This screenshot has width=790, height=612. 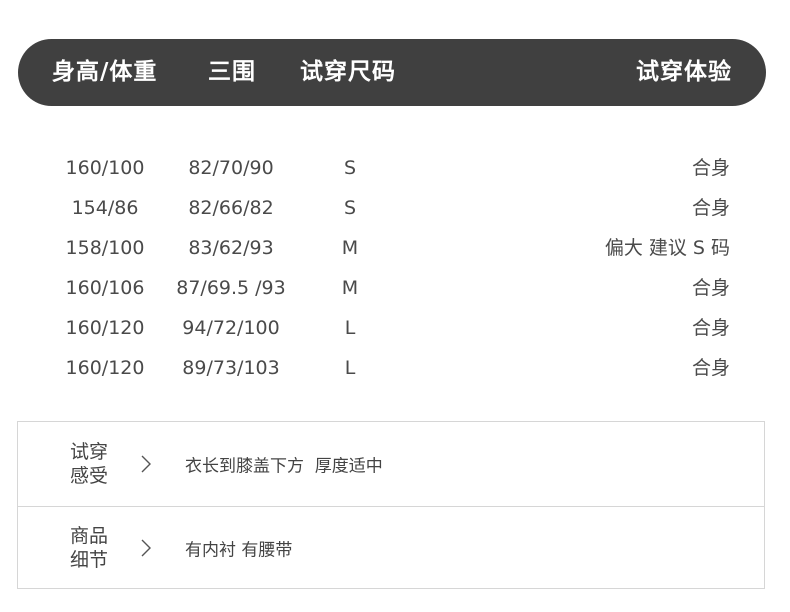 I want to click on header-tried-size: 试穿尺码, so click(x=348, y=72).